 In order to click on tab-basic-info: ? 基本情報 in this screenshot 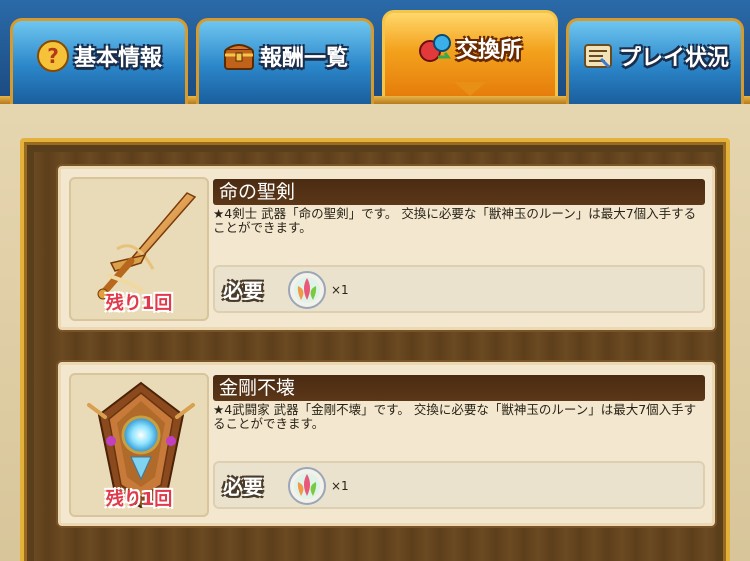, I will do `click(99, 61)`.